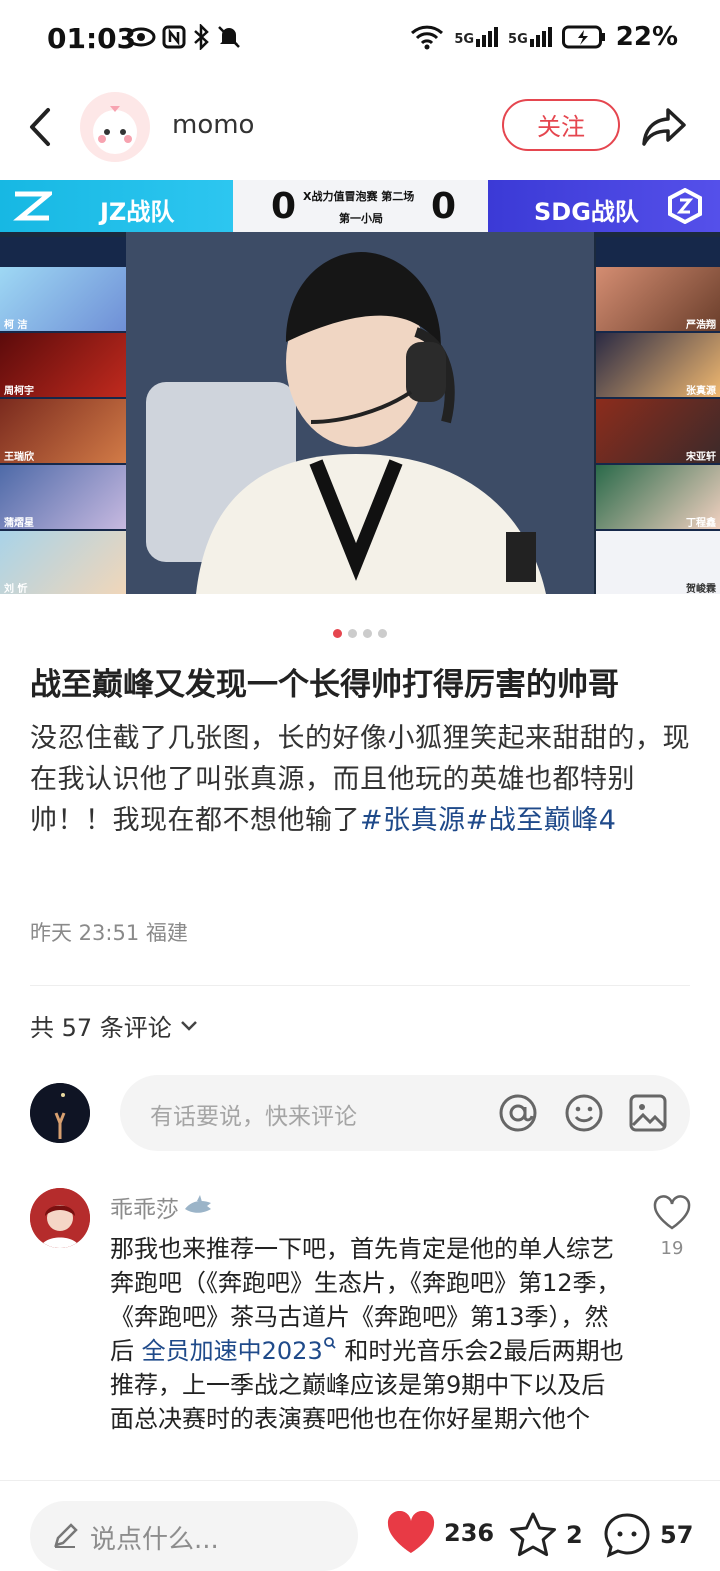 Image resolution: width=720 pixels, height=1571 pixels. What do you see at coordinates (137, 212) in the screenshot?
I see `left-team-name: JZ战队` at bounding box center [137, 212].